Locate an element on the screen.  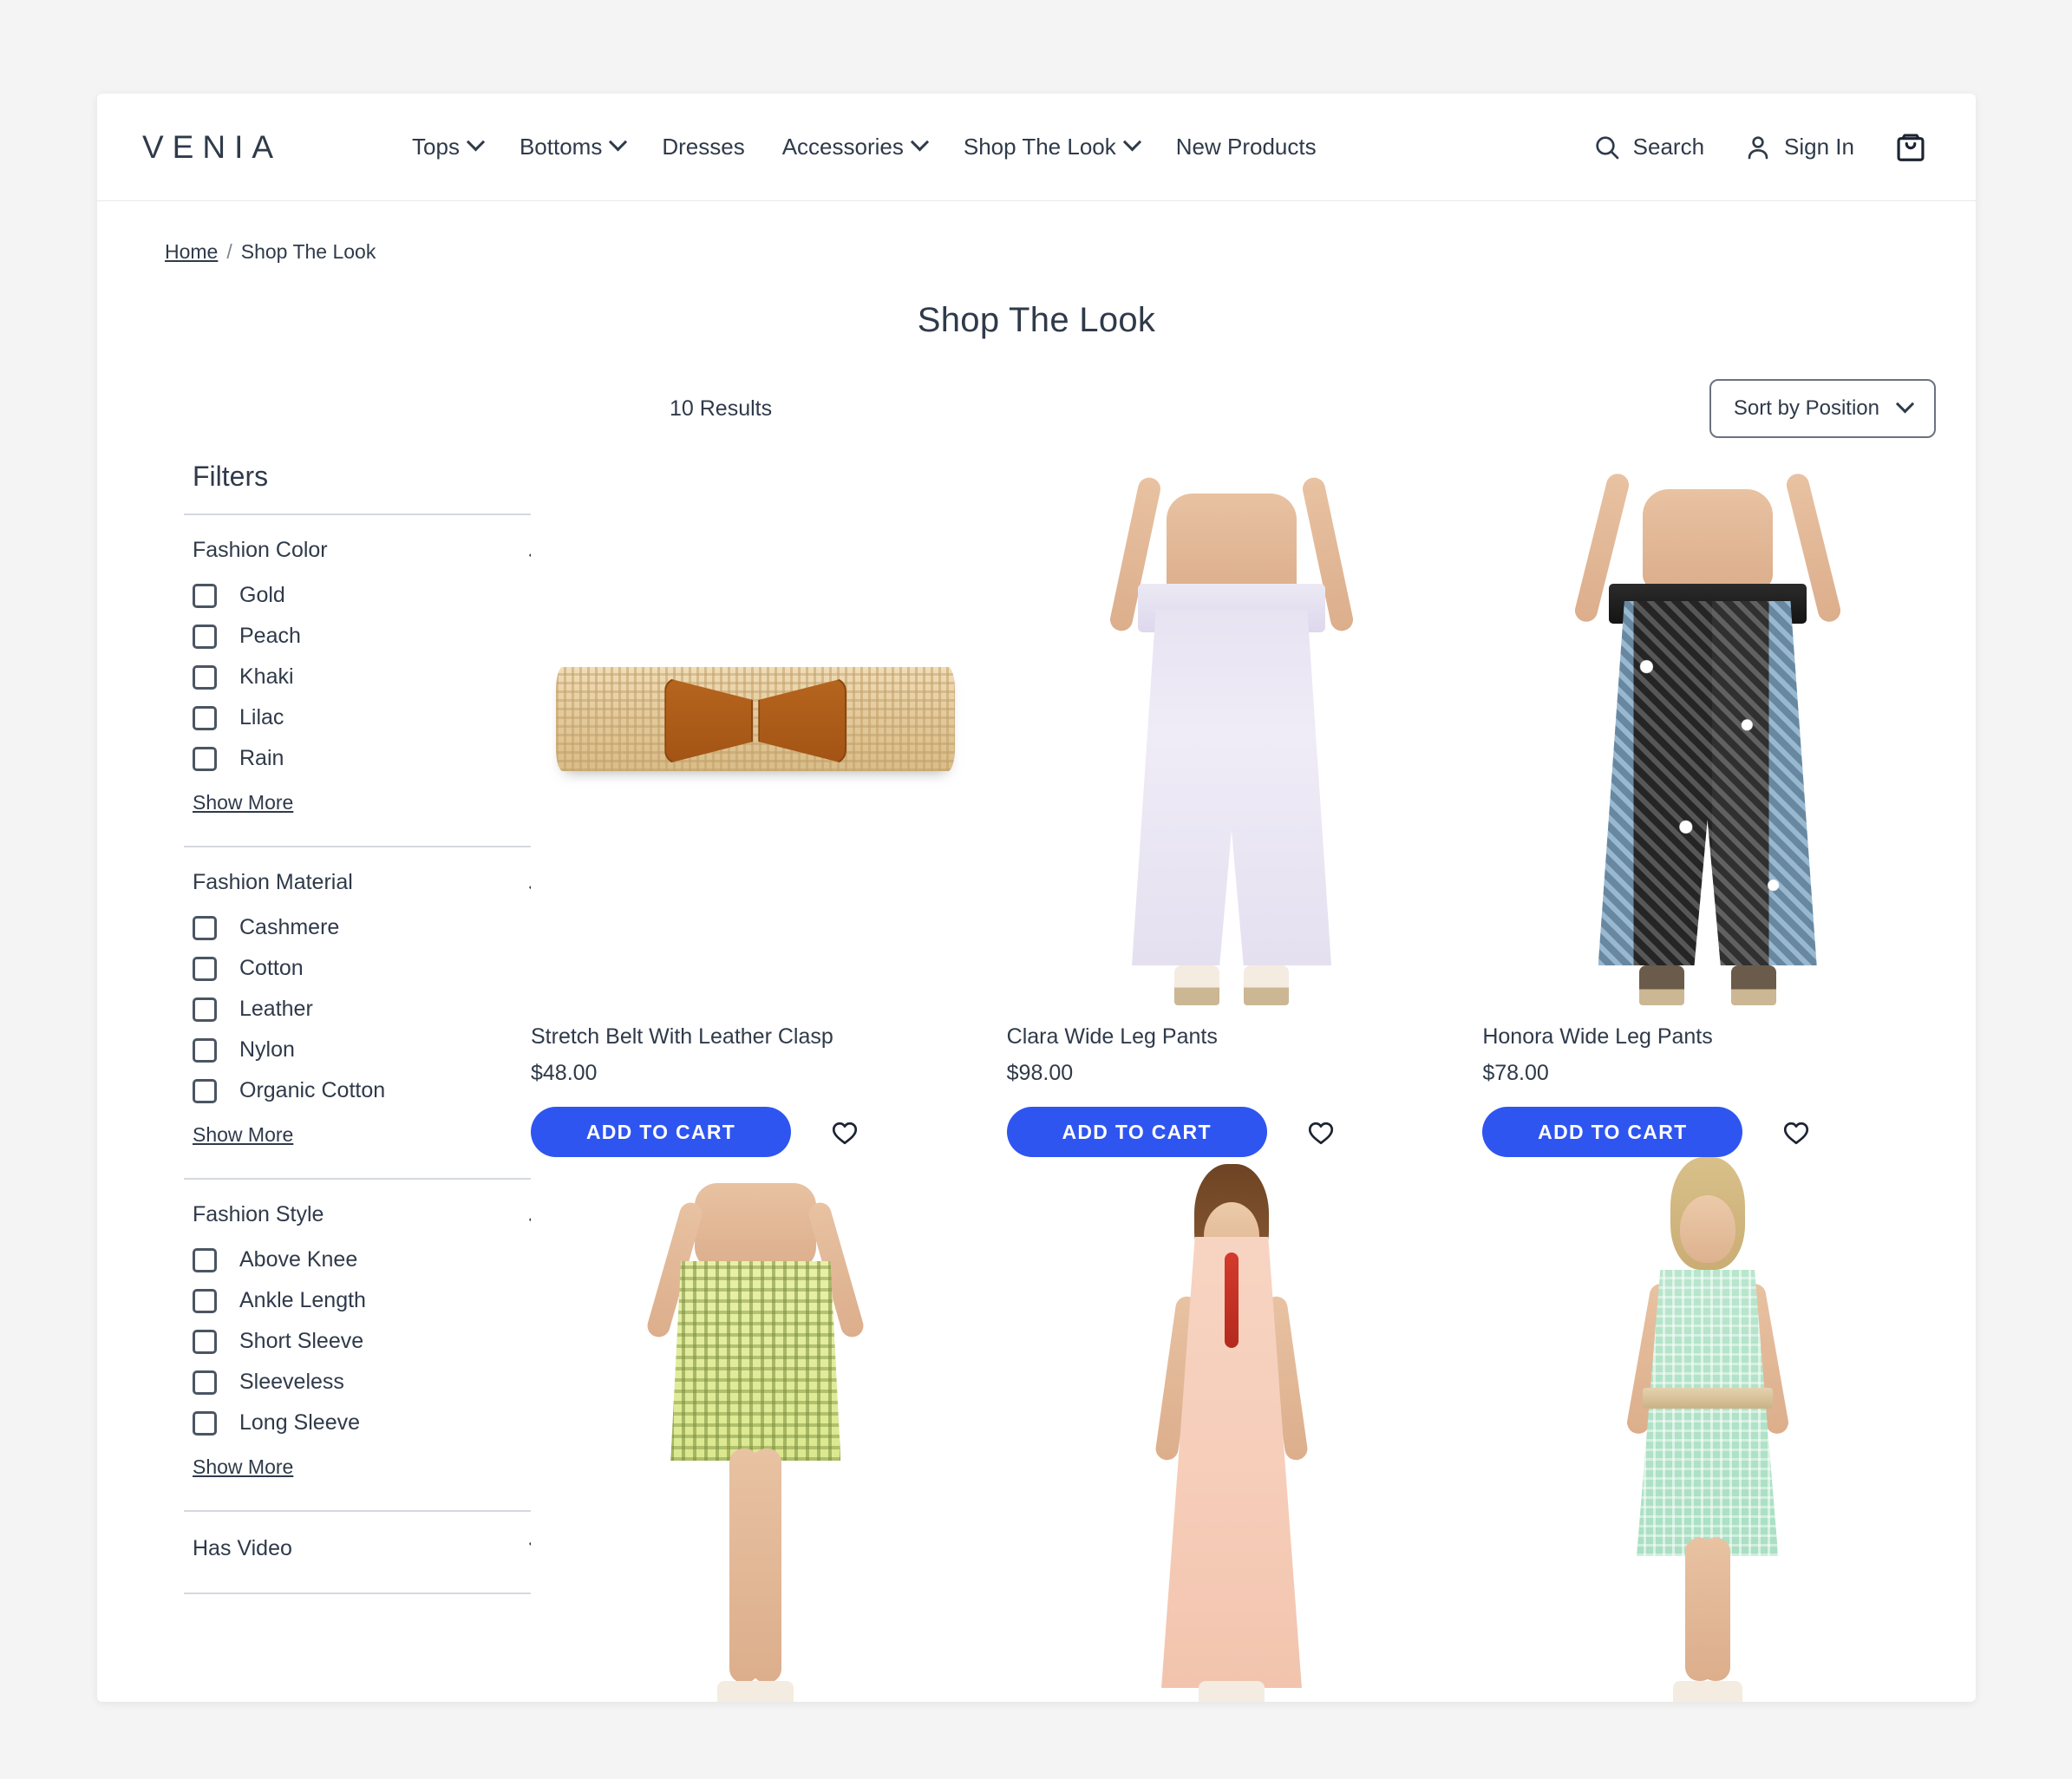
product-image-stretch-belt is located at coordinates (756, 727).